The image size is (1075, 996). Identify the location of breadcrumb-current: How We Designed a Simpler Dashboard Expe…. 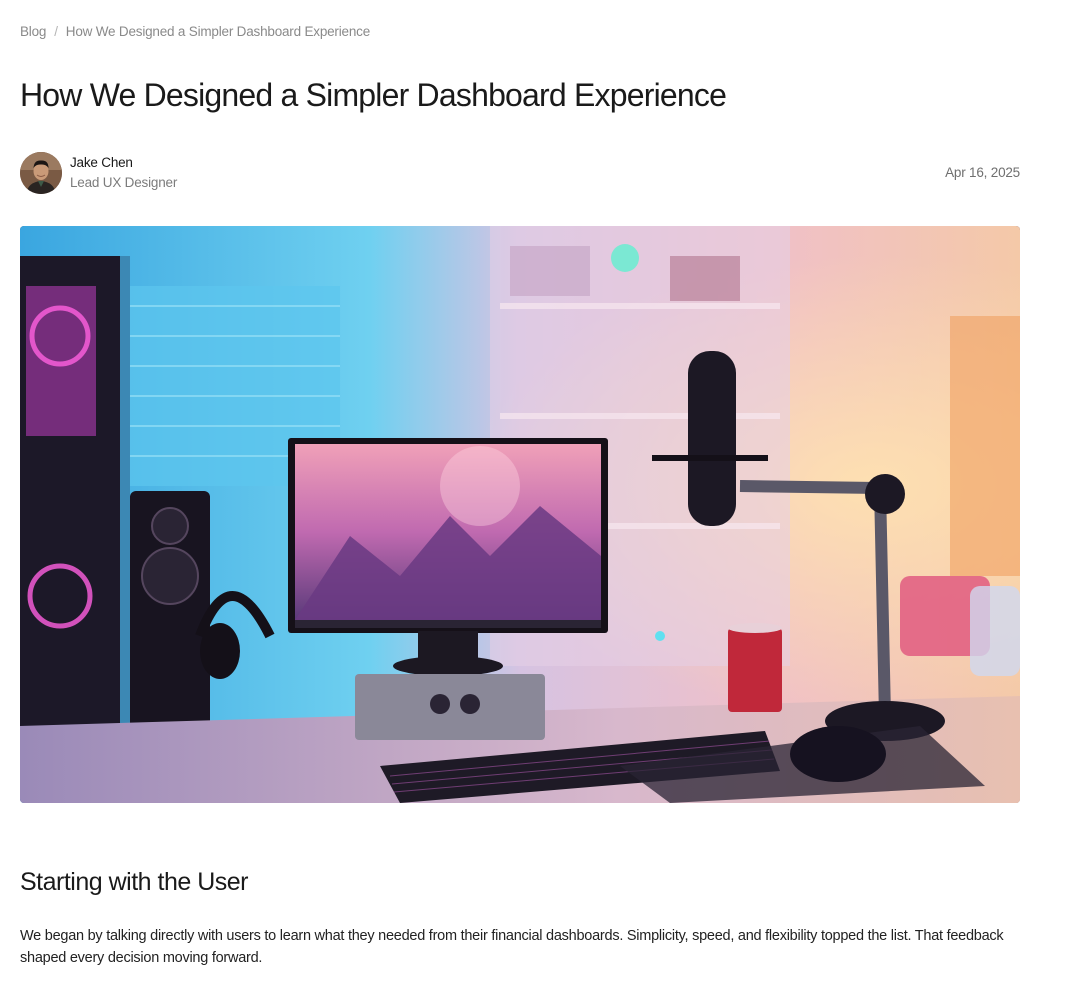
(218, 31).